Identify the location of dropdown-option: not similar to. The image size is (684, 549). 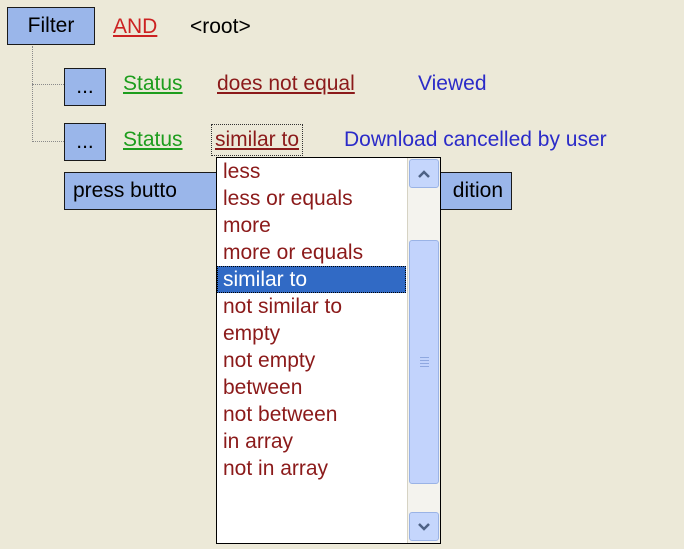
(311, 306).